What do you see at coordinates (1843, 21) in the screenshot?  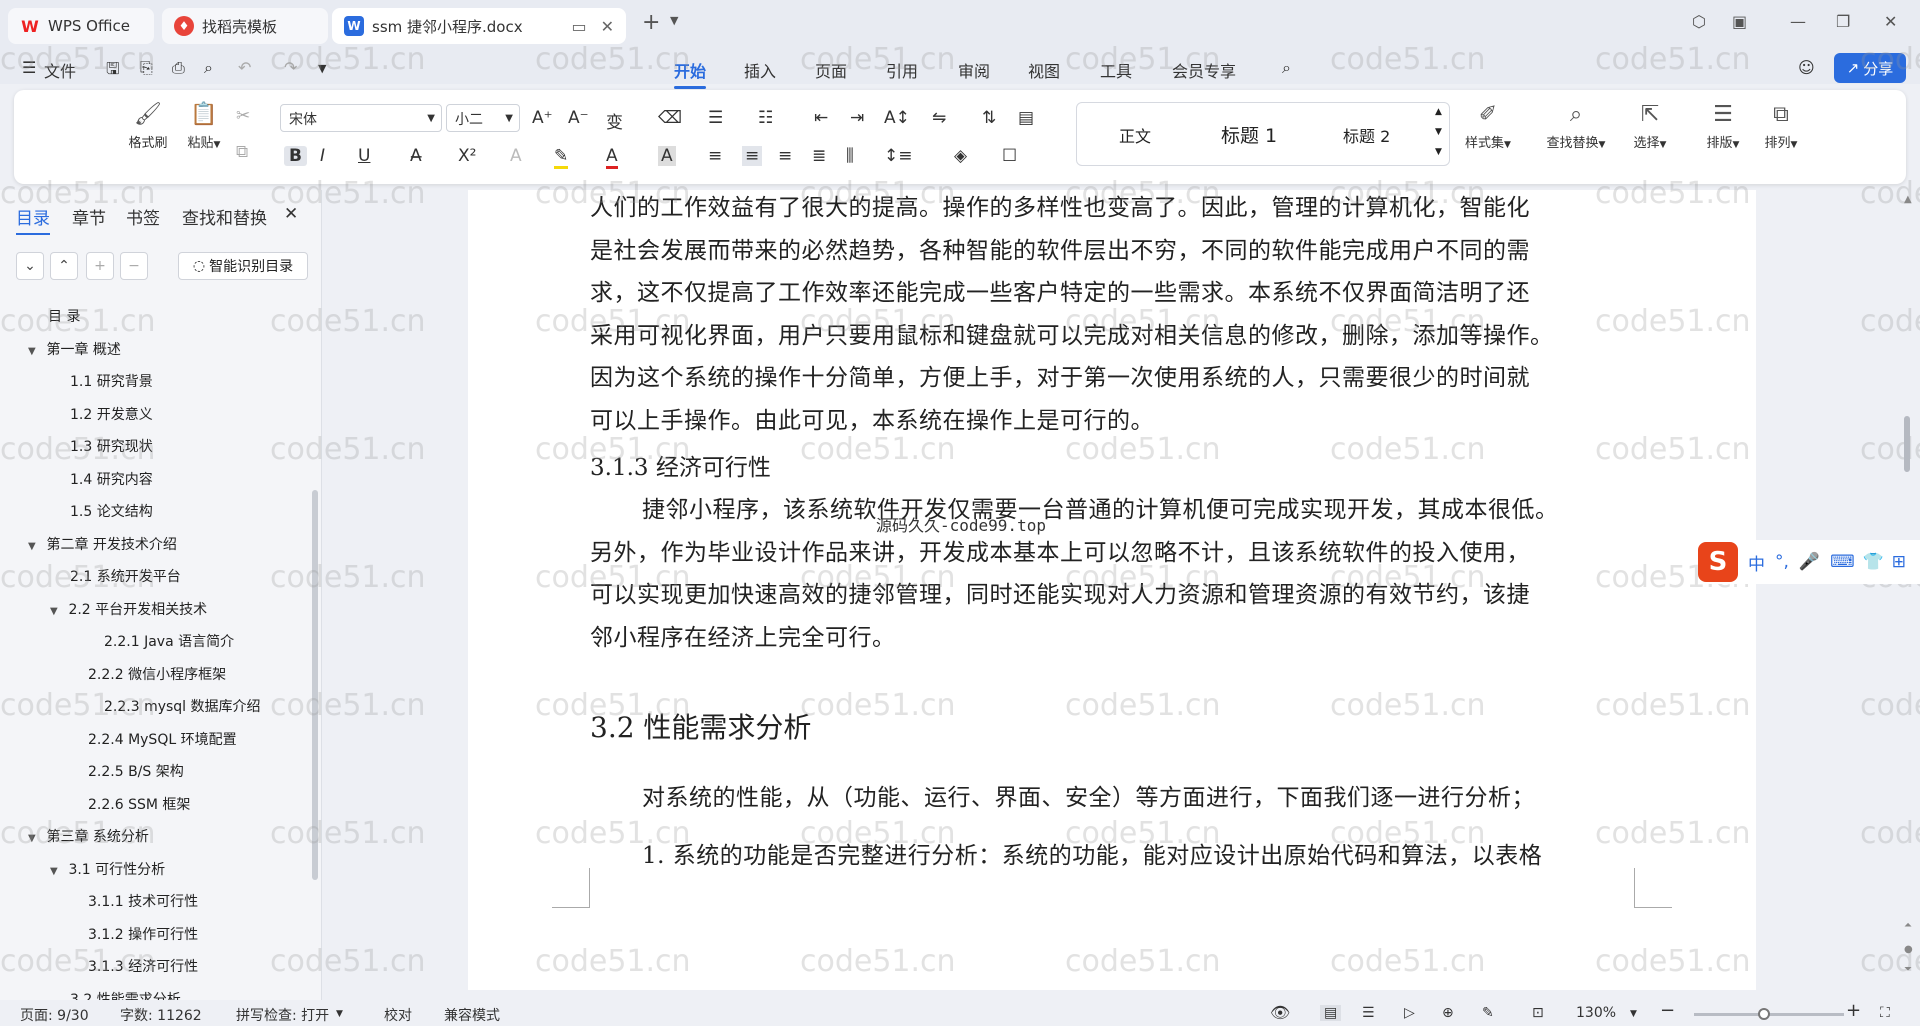 I see `restore-icon: ❐` at bounding box center [1843, 21].